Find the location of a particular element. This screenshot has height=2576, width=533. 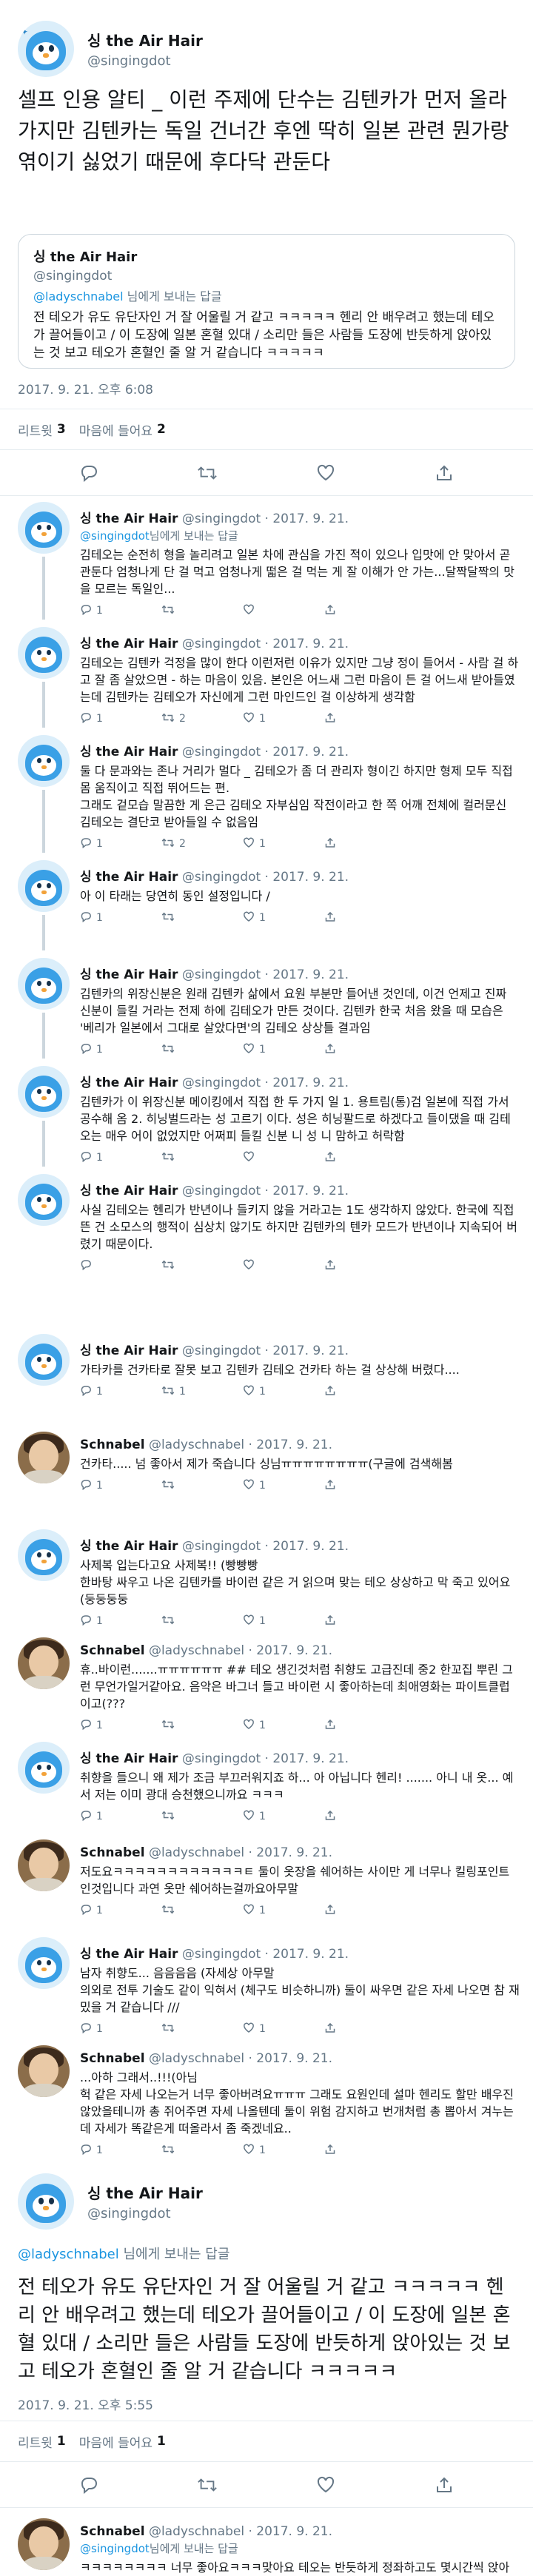

reply-button is located at coordinates (120, 1266).